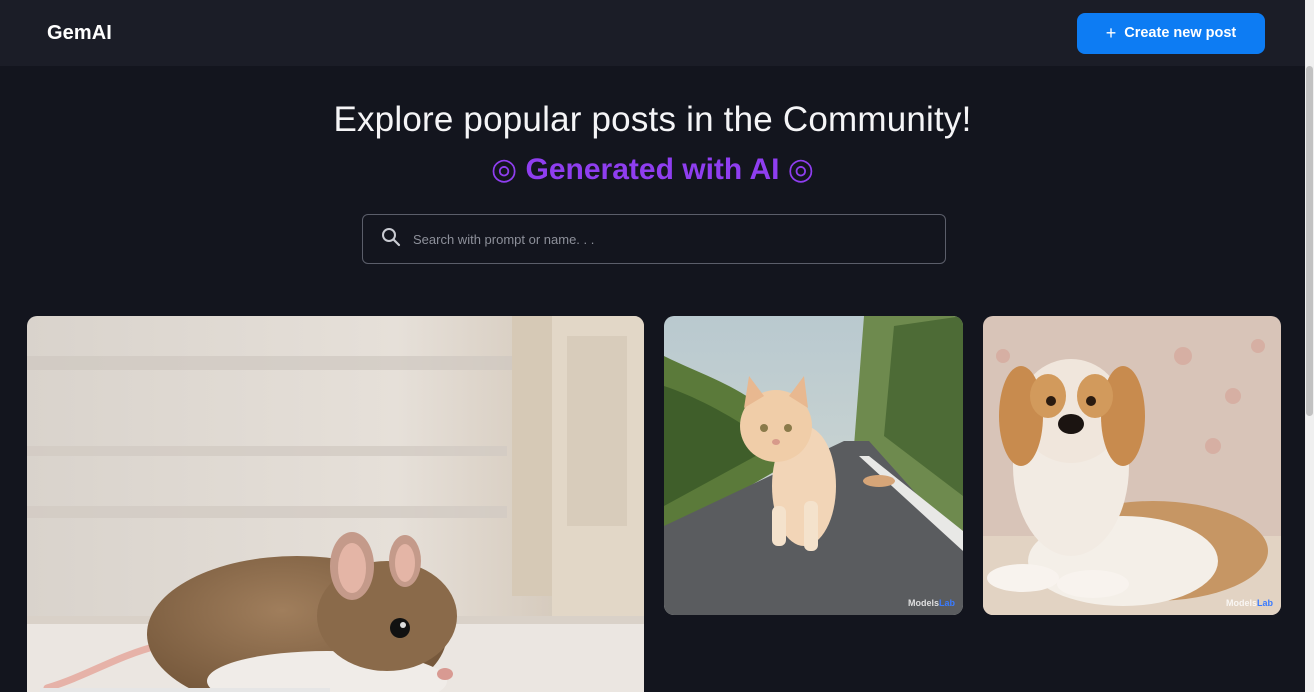 The image size is (1314, 692). I want to click on page-scrollbar, so click(1309, 346).